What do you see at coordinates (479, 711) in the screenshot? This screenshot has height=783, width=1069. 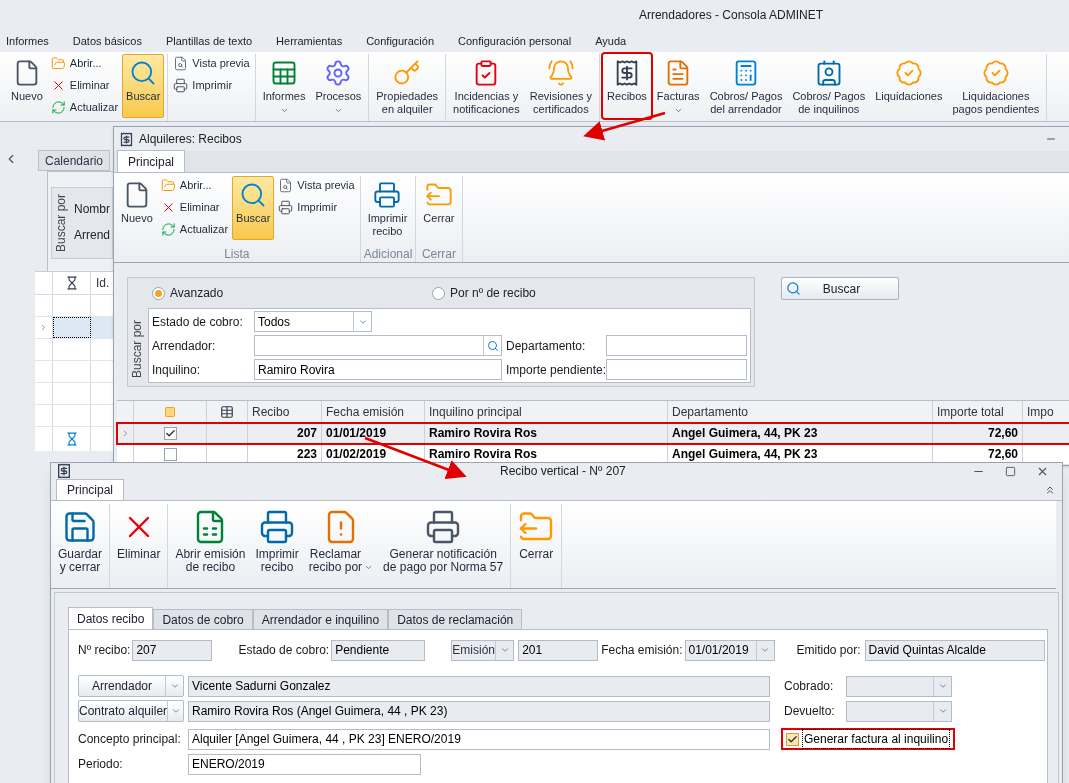 I see `input-field: Ramiro Rovira Ros (Angel Guimera, 44 , PK 23)` at bounding box center [479, 711].